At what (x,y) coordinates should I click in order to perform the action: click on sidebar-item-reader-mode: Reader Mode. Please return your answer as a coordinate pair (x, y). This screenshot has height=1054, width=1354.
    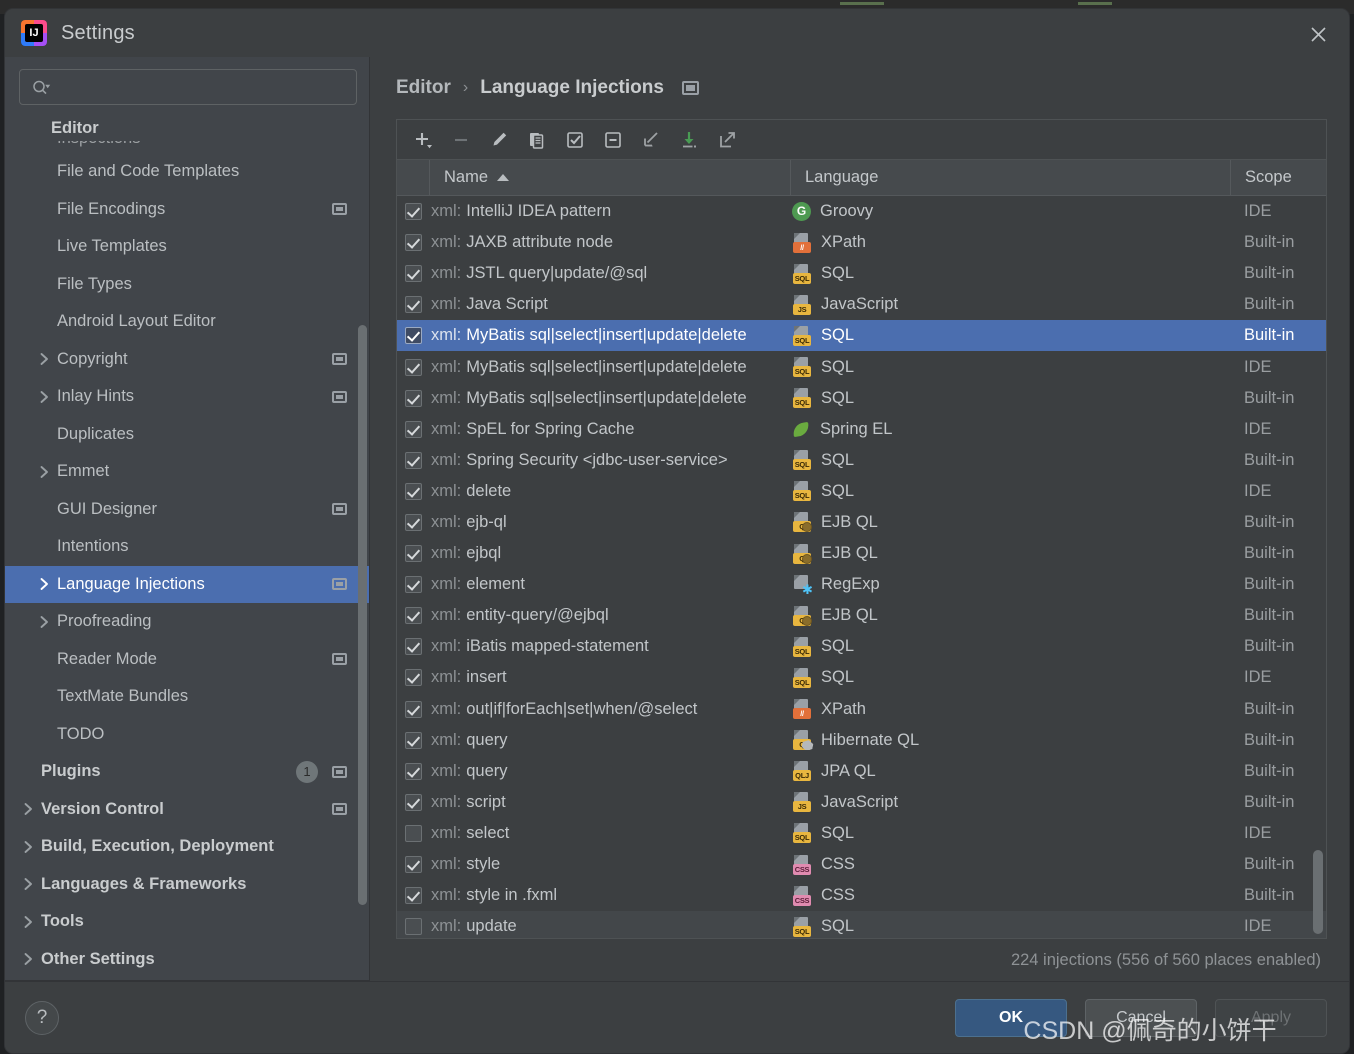
    Looking at the image, I should click on (187, 660).